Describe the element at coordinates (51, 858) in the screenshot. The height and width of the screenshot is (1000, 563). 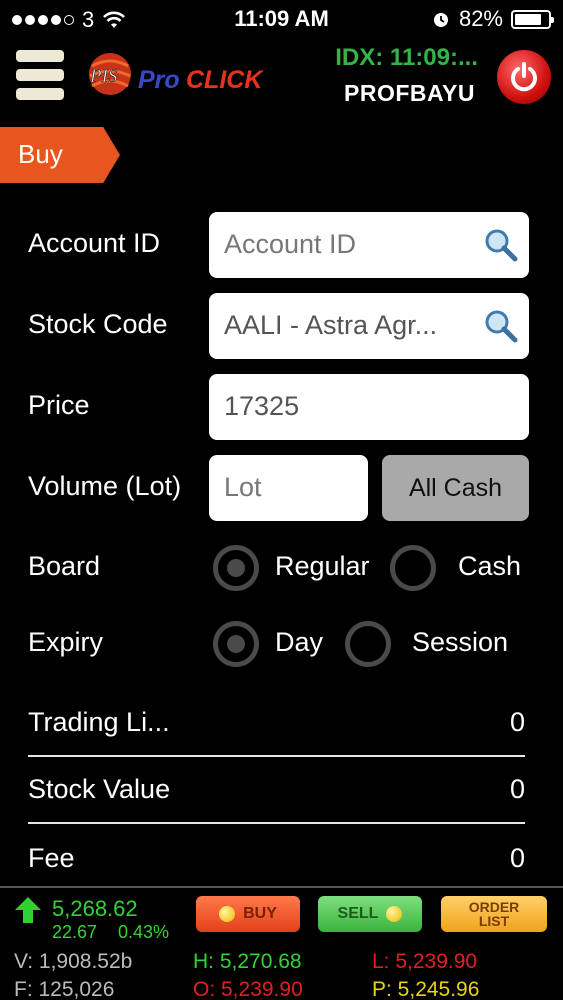
I see `fee-label: Fee` at that location.